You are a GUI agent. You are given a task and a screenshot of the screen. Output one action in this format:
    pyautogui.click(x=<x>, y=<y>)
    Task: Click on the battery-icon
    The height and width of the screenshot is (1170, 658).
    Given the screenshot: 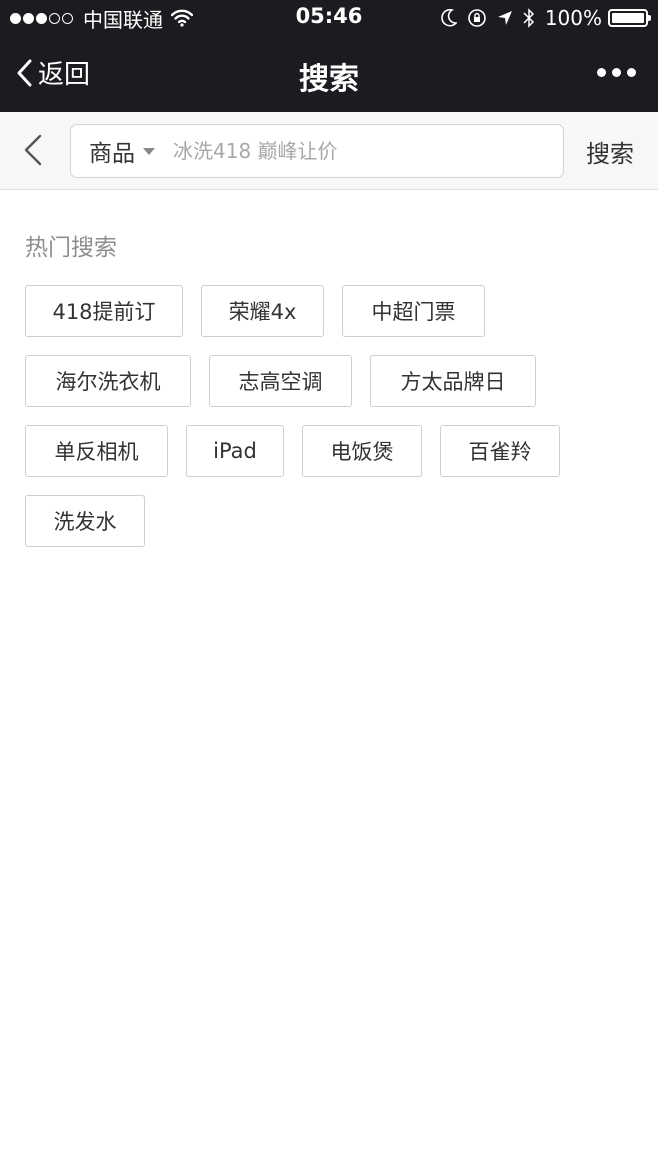 What is the action you would take?
    pyautogui.click(x=629, y=18)
    